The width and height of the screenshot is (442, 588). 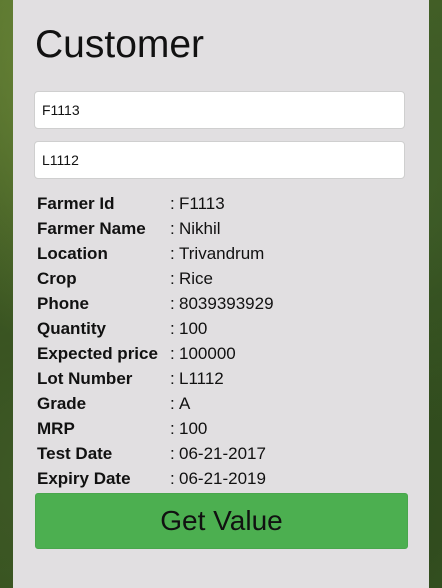 I want to click on detail-value: 100000, so click(x=207, y=353).